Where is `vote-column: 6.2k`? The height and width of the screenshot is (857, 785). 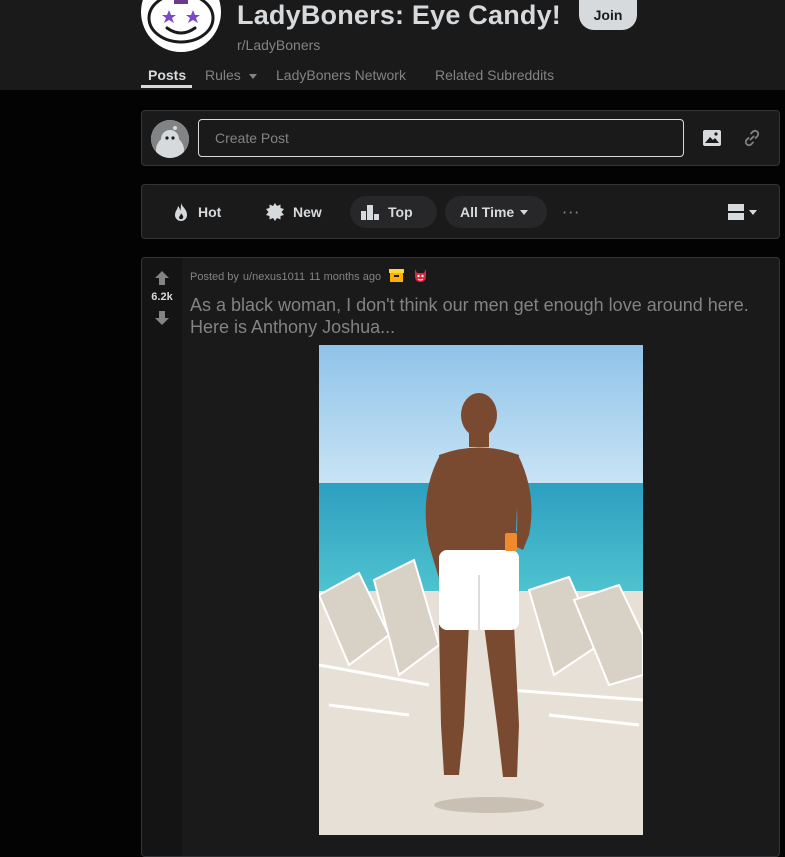
vote-column: 6.2k is located at coordinates (162, 557).